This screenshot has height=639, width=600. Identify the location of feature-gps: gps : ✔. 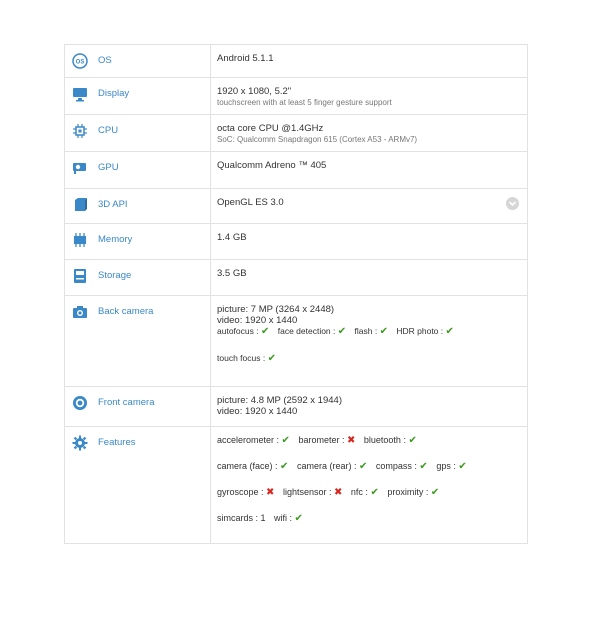
(451, 466).